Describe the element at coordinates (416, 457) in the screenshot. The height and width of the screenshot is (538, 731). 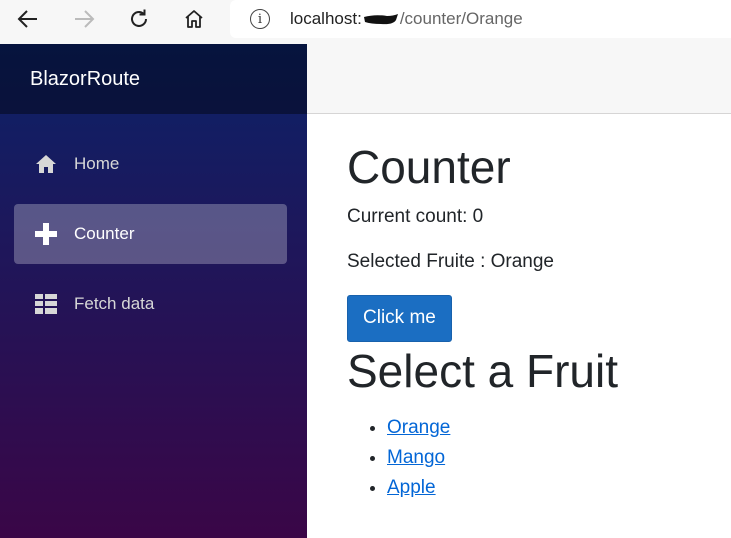
I see `fruit-link-mango: Mango` at that location.